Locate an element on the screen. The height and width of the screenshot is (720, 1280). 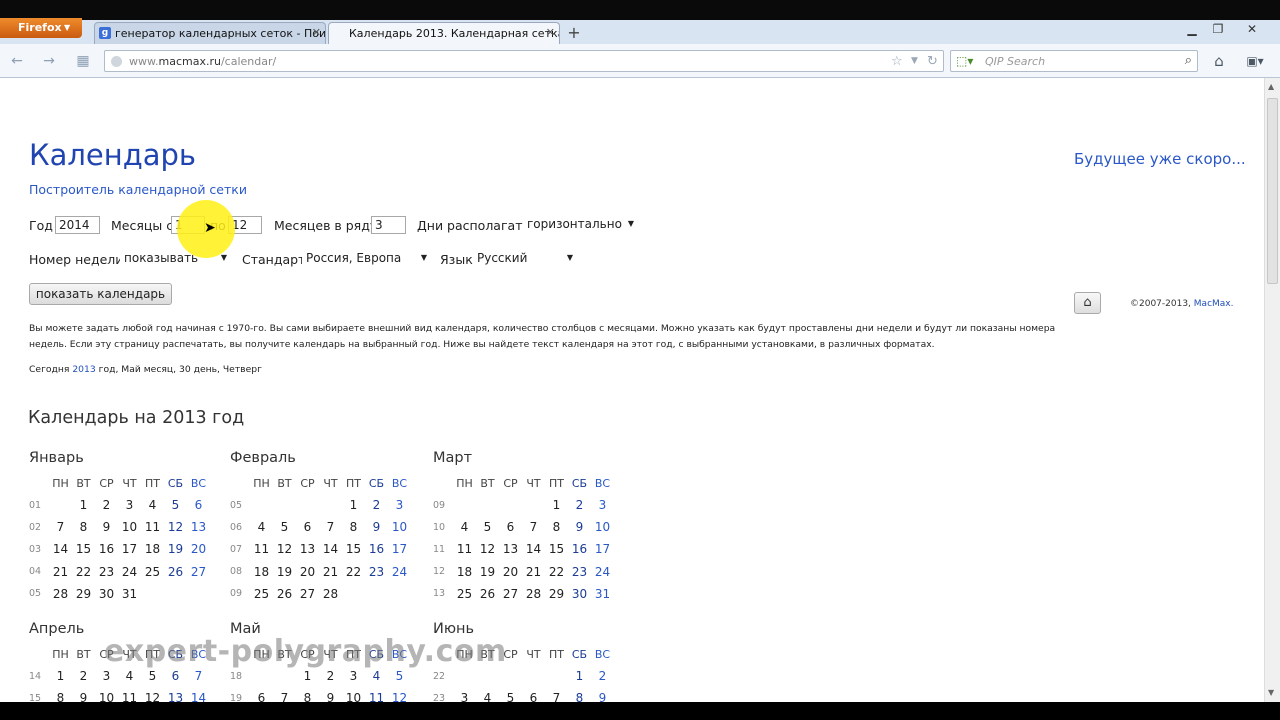
macmax-link: MacMax. is located at coordinates (1214, 304).